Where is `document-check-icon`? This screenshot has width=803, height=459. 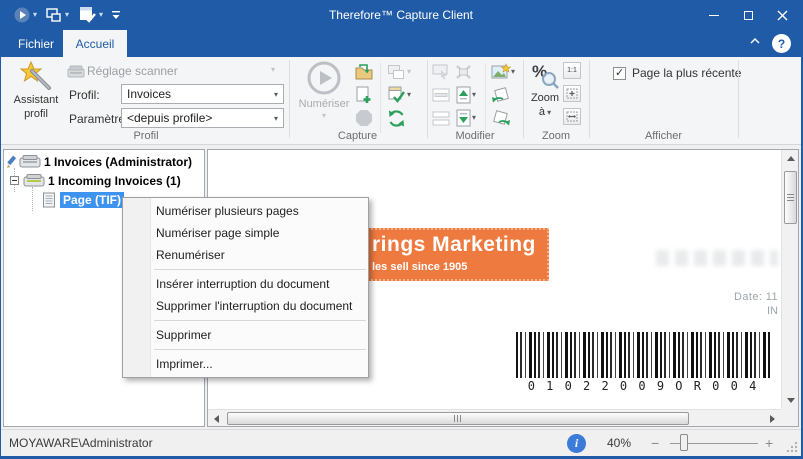
document-check-icon is located at coordinates (88, 15).